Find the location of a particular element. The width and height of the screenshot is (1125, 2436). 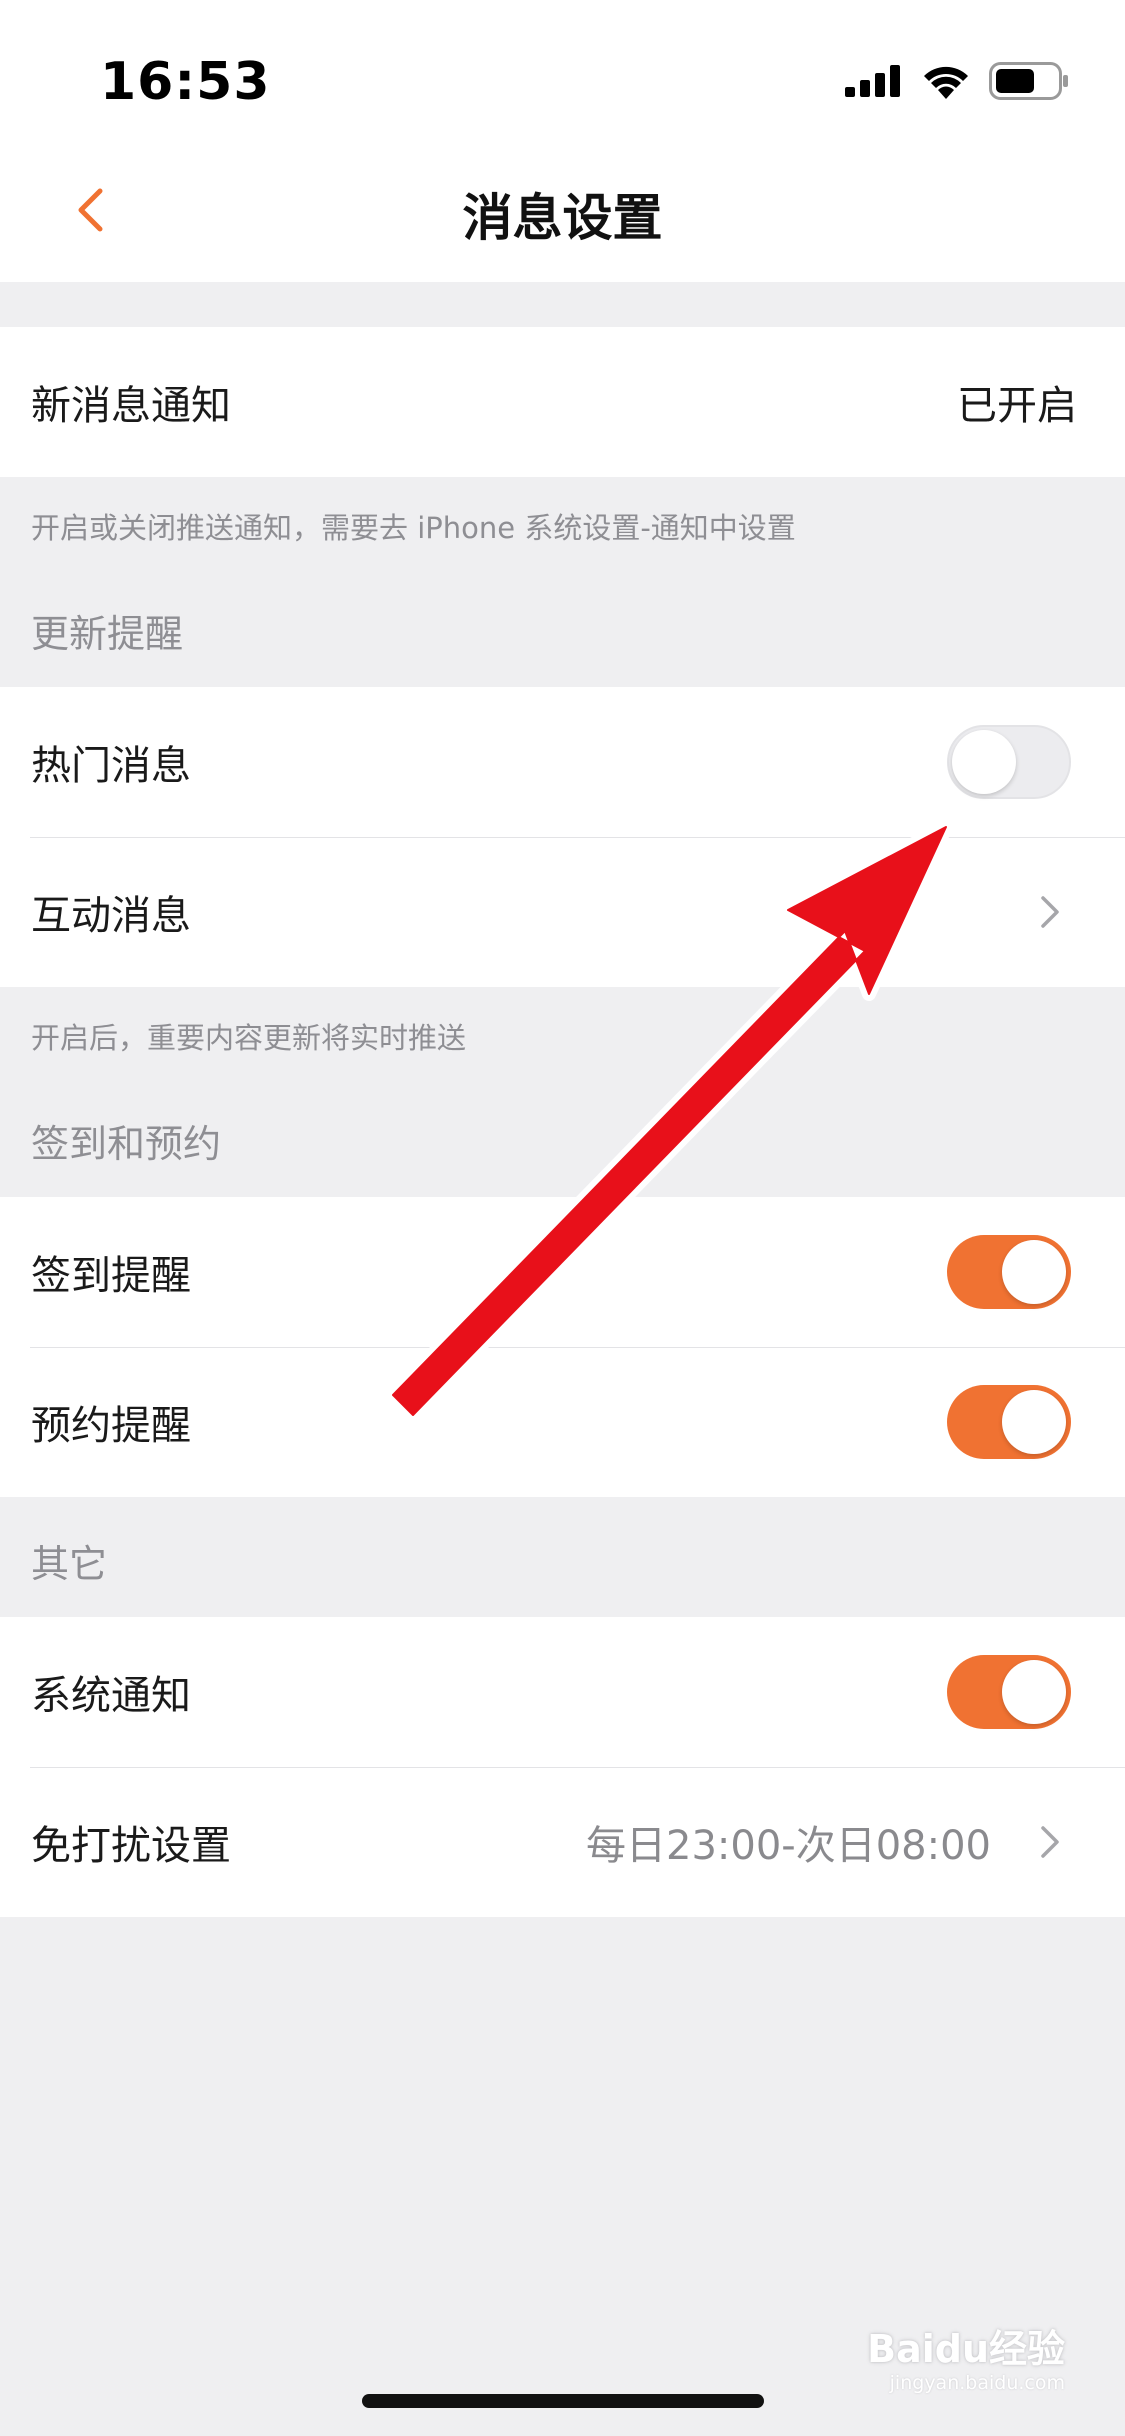

booking-reminder-row: 预约提醒 is located at coordinates (562, 1422).